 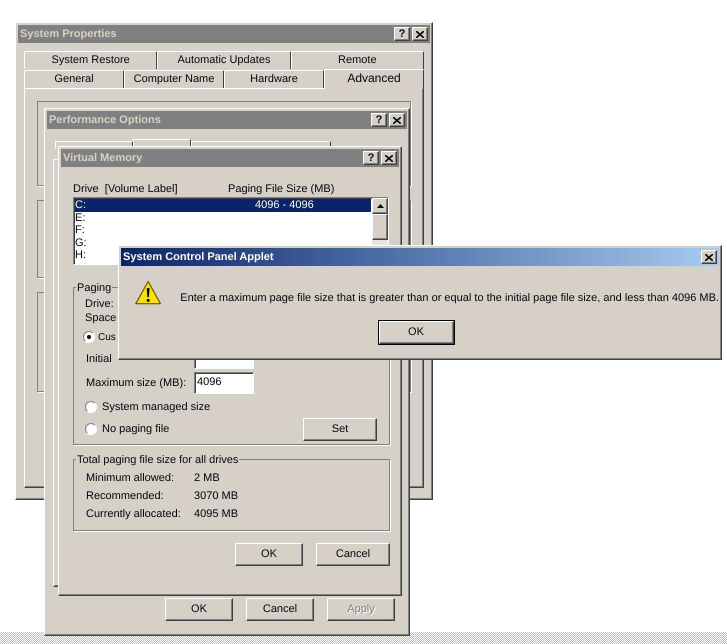 I want to click on field-label: Initial, so click(x=99, y=359).